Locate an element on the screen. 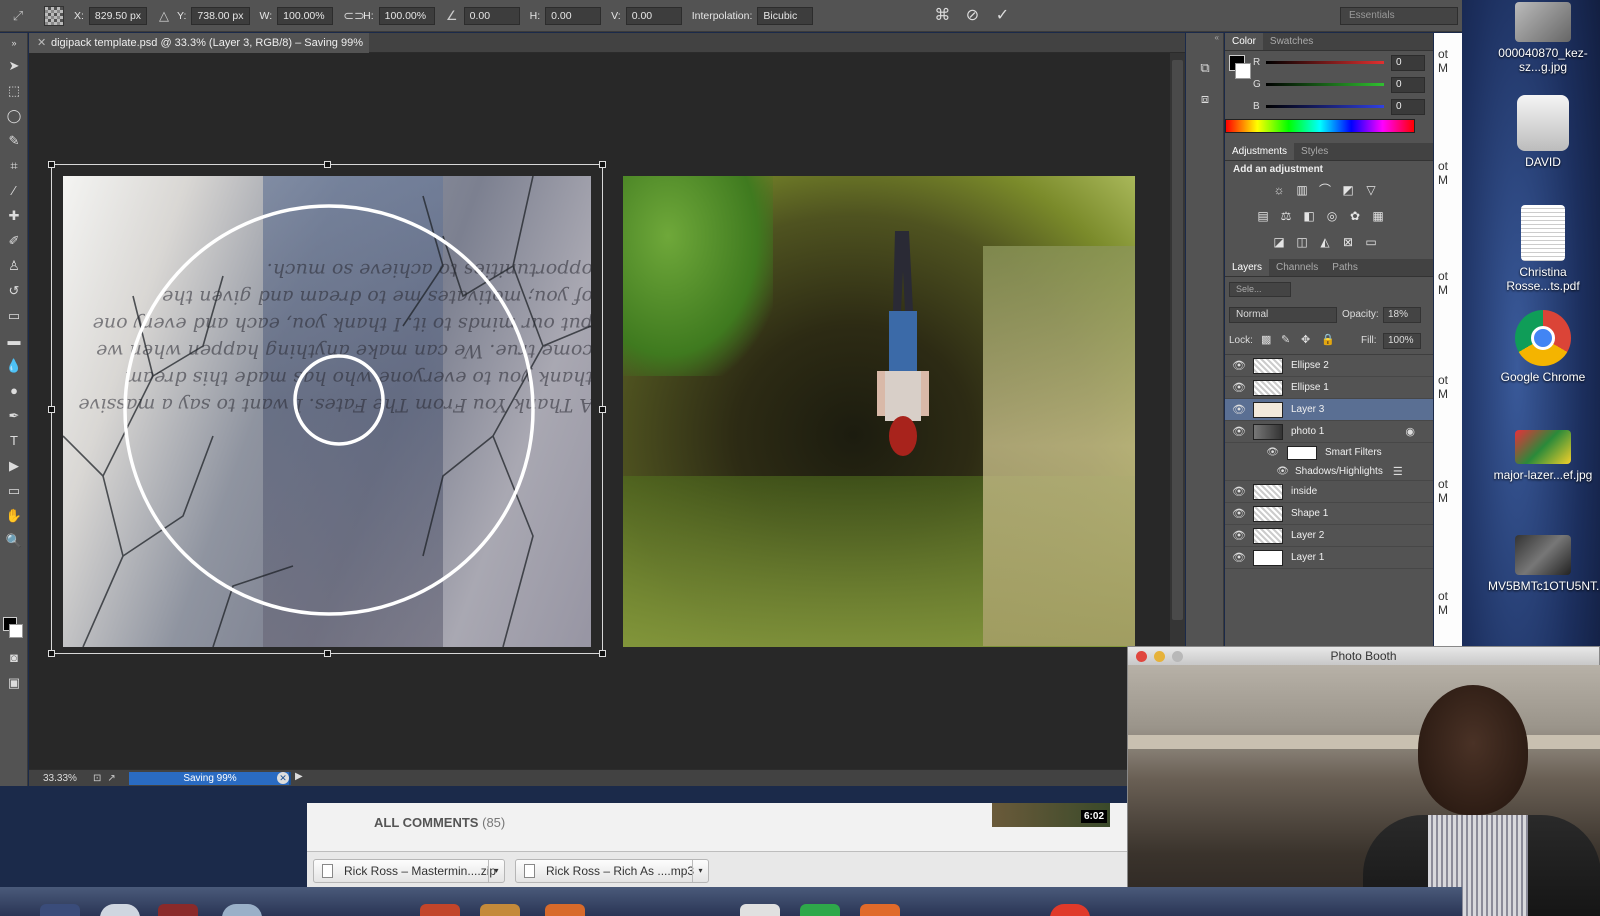 The width and height of the screenshot is (1600, 916). blue-slider: B 0 is located at coordinates (1336, 108).